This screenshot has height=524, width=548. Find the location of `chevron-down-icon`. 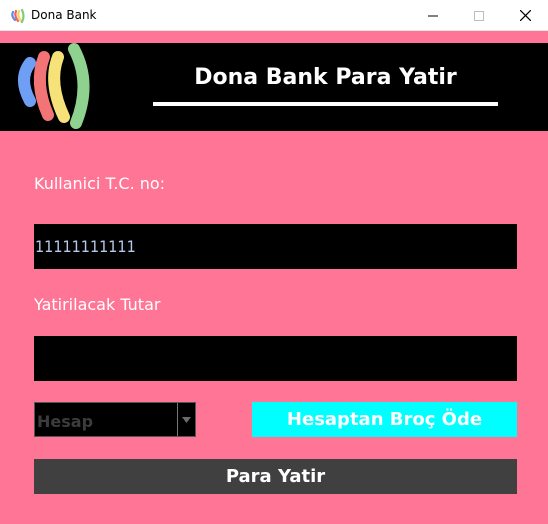

chevron-down-icon is located at coordinates (186, 419).